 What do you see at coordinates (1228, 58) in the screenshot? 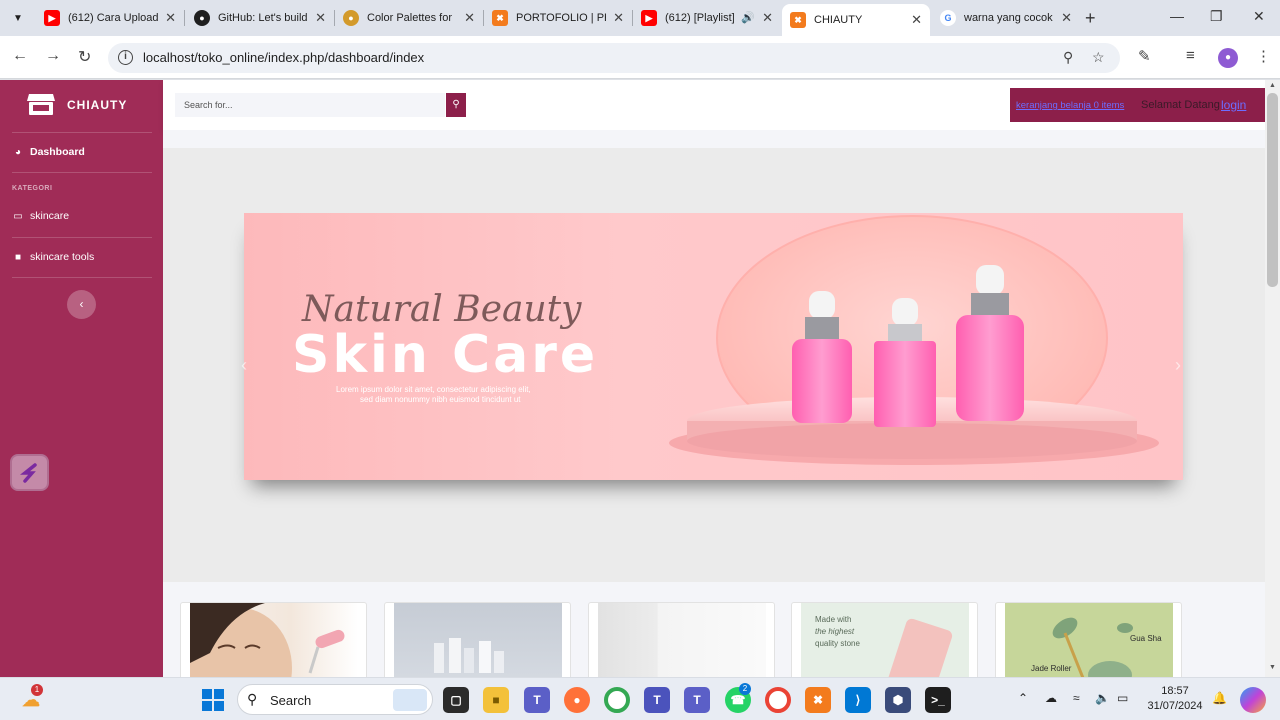
I see `profile-avatar-icon: ●` at bounding box center [1228, 58].